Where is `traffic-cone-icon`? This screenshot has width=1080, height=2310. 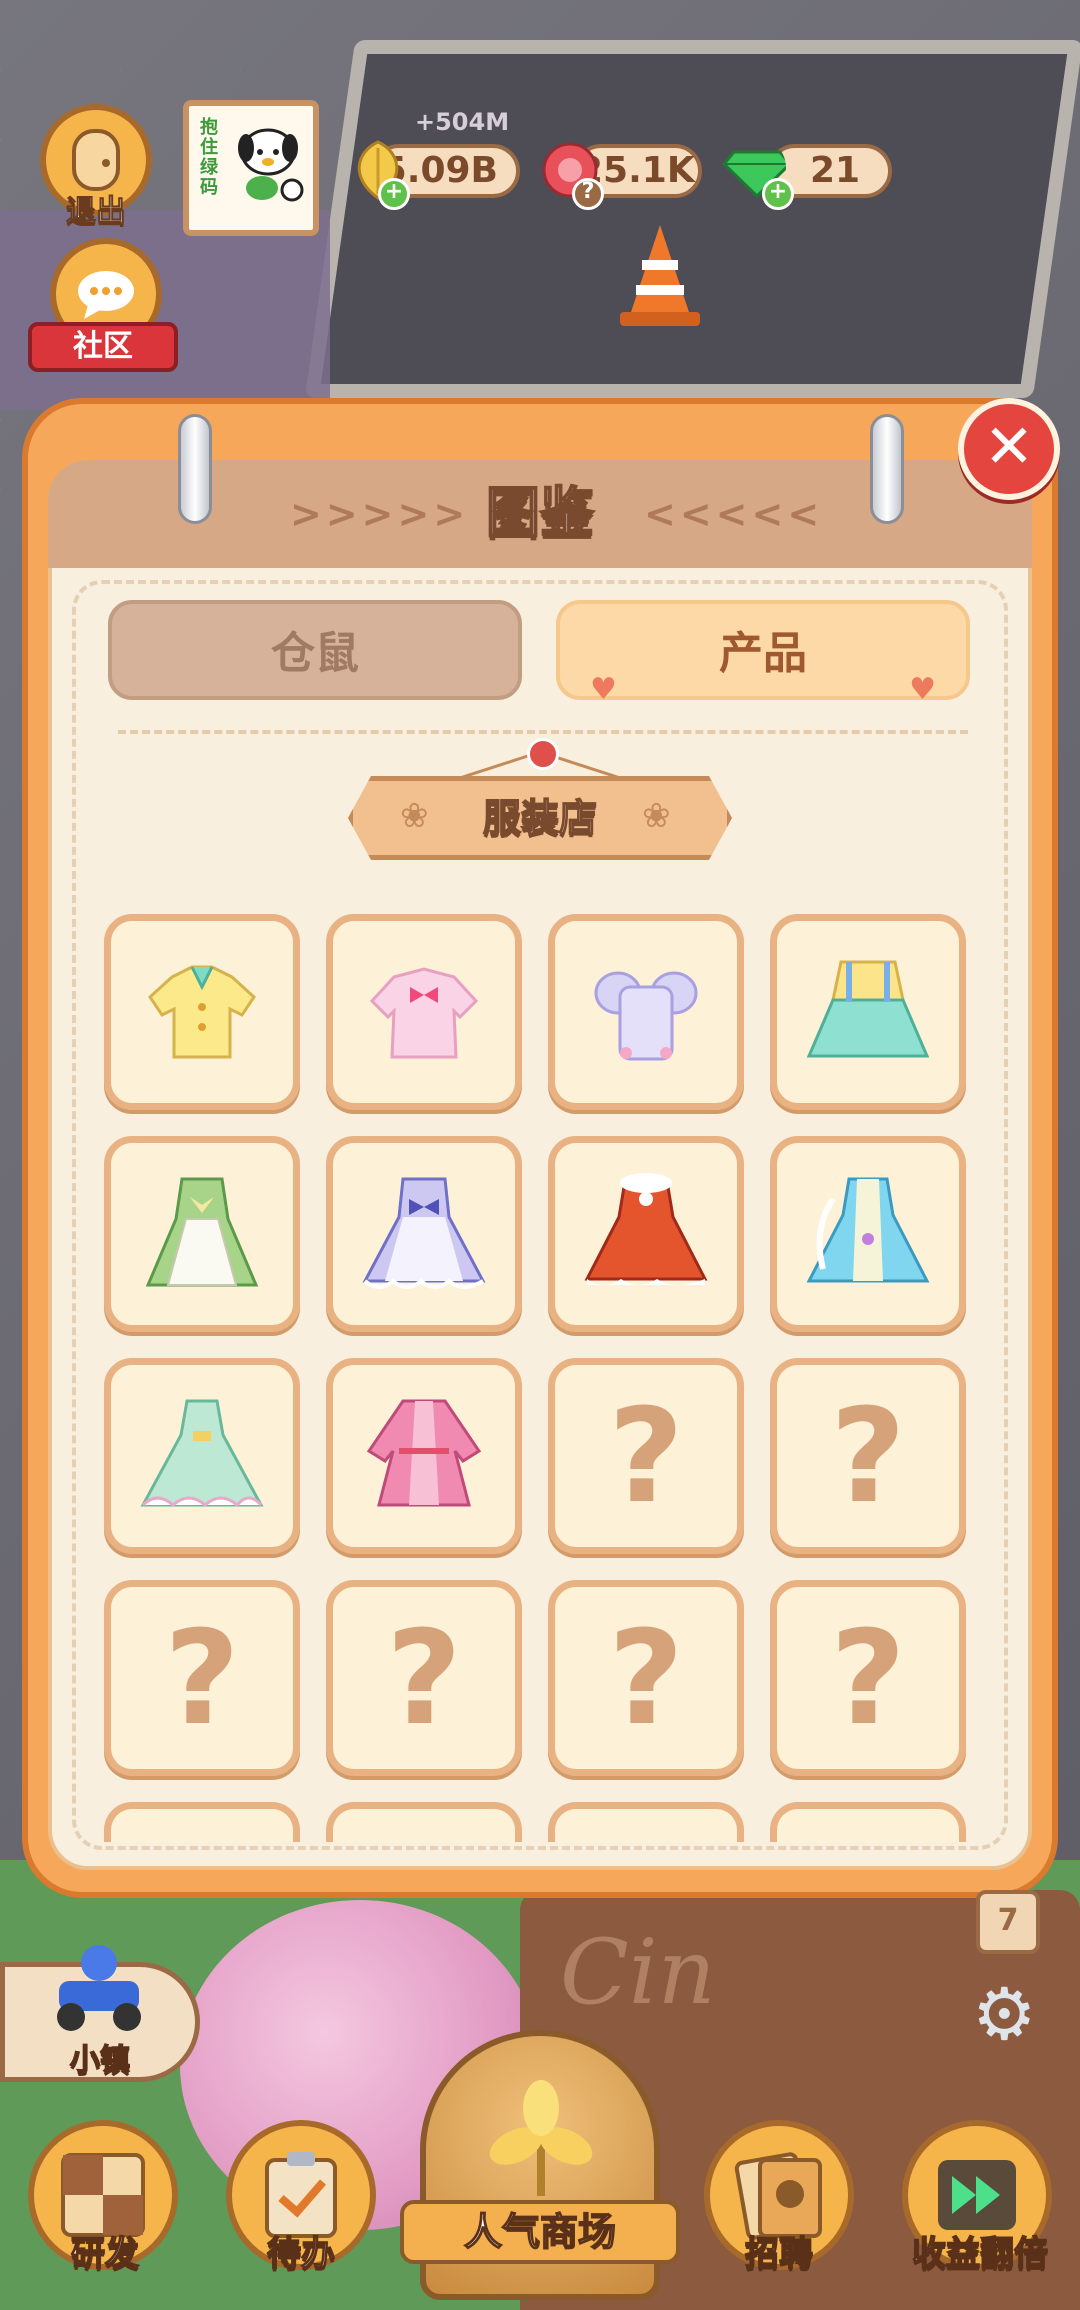
traffic-cone-icon is located at coordinates (660, 275).